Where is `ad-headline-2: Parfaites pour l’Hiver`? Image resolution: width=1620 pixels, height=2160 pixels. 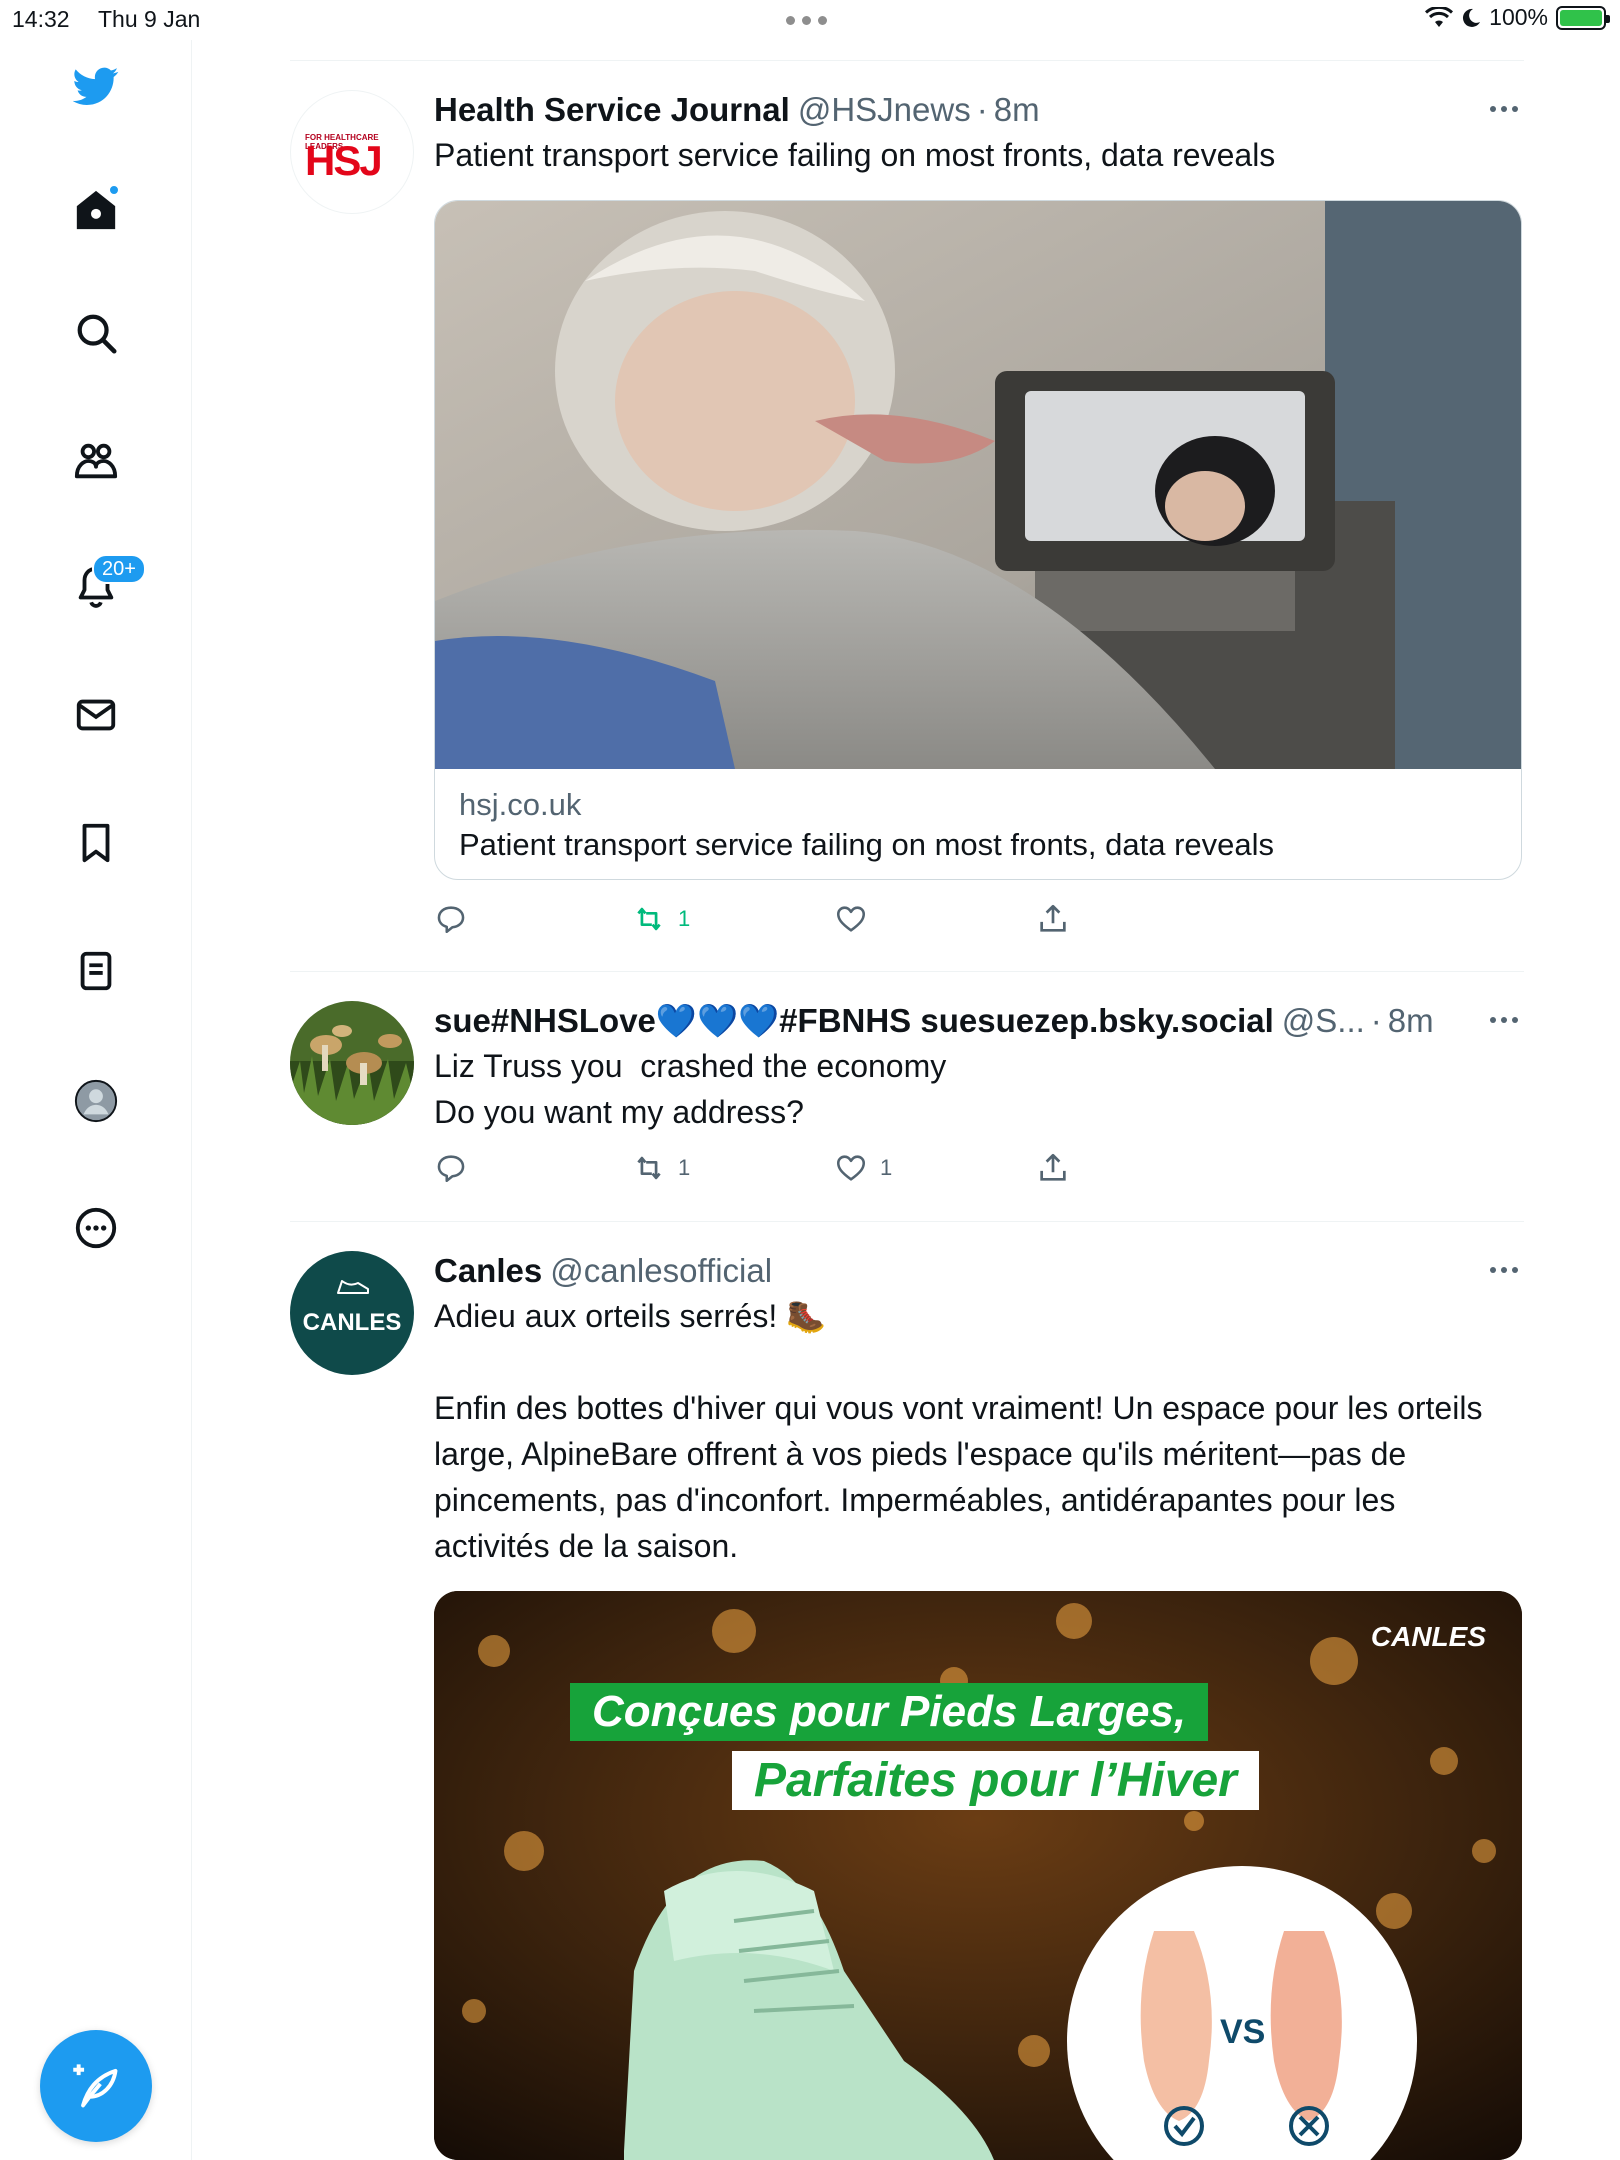 ad-headline-2: Parfaites pour l’Hiver is located at coordinates (995, 1780).